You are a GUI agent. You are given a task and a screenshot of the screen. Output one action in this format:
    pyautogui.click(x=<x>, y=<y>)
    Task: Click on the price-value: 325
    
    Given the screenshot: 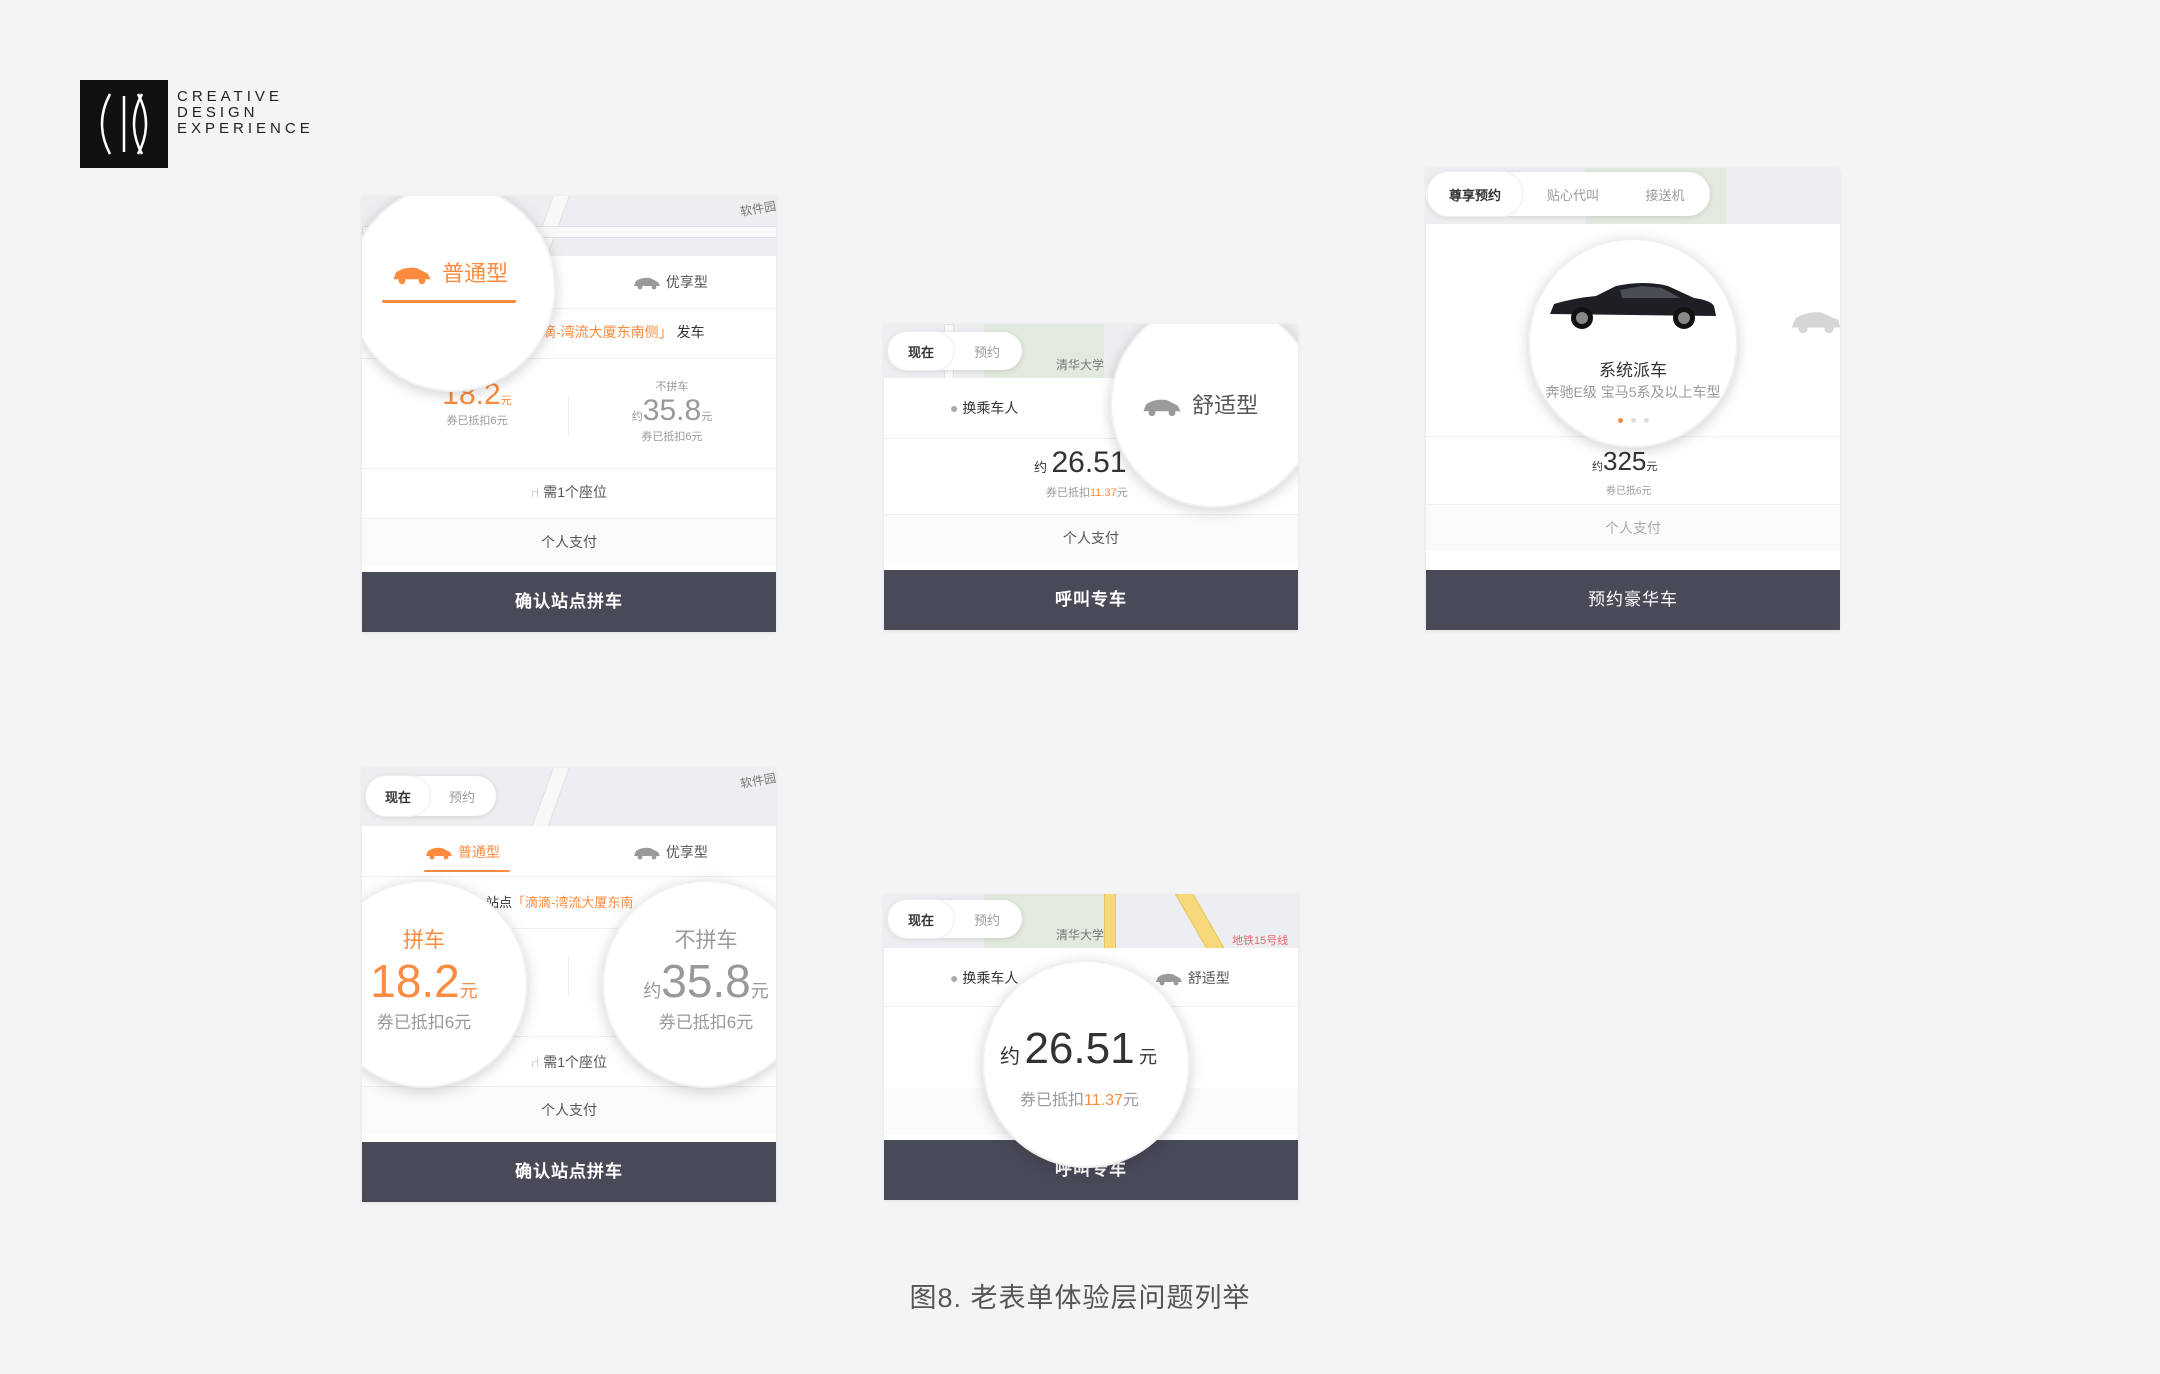 What is the action you would take?
    pyautogui.click(x=1625, y=461)
    